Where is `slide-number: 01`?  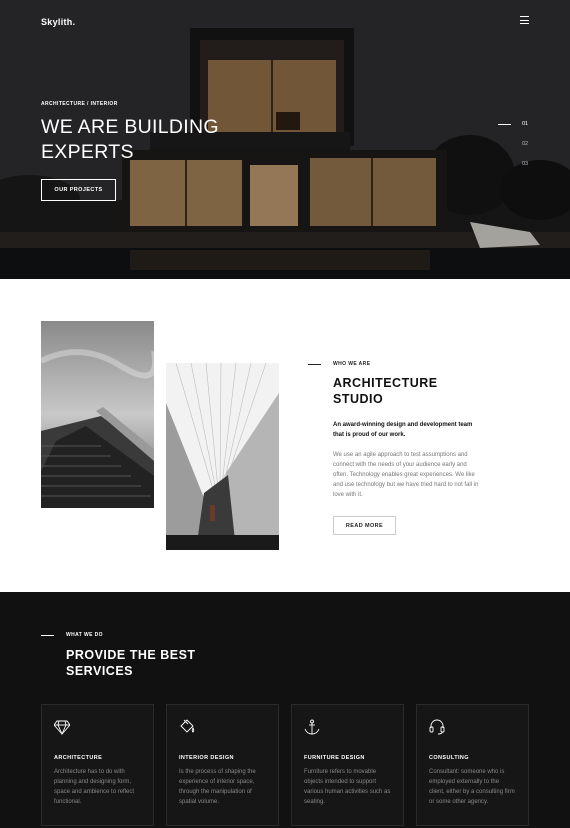 slide-number: 01 is located at coordinates (525, 124).